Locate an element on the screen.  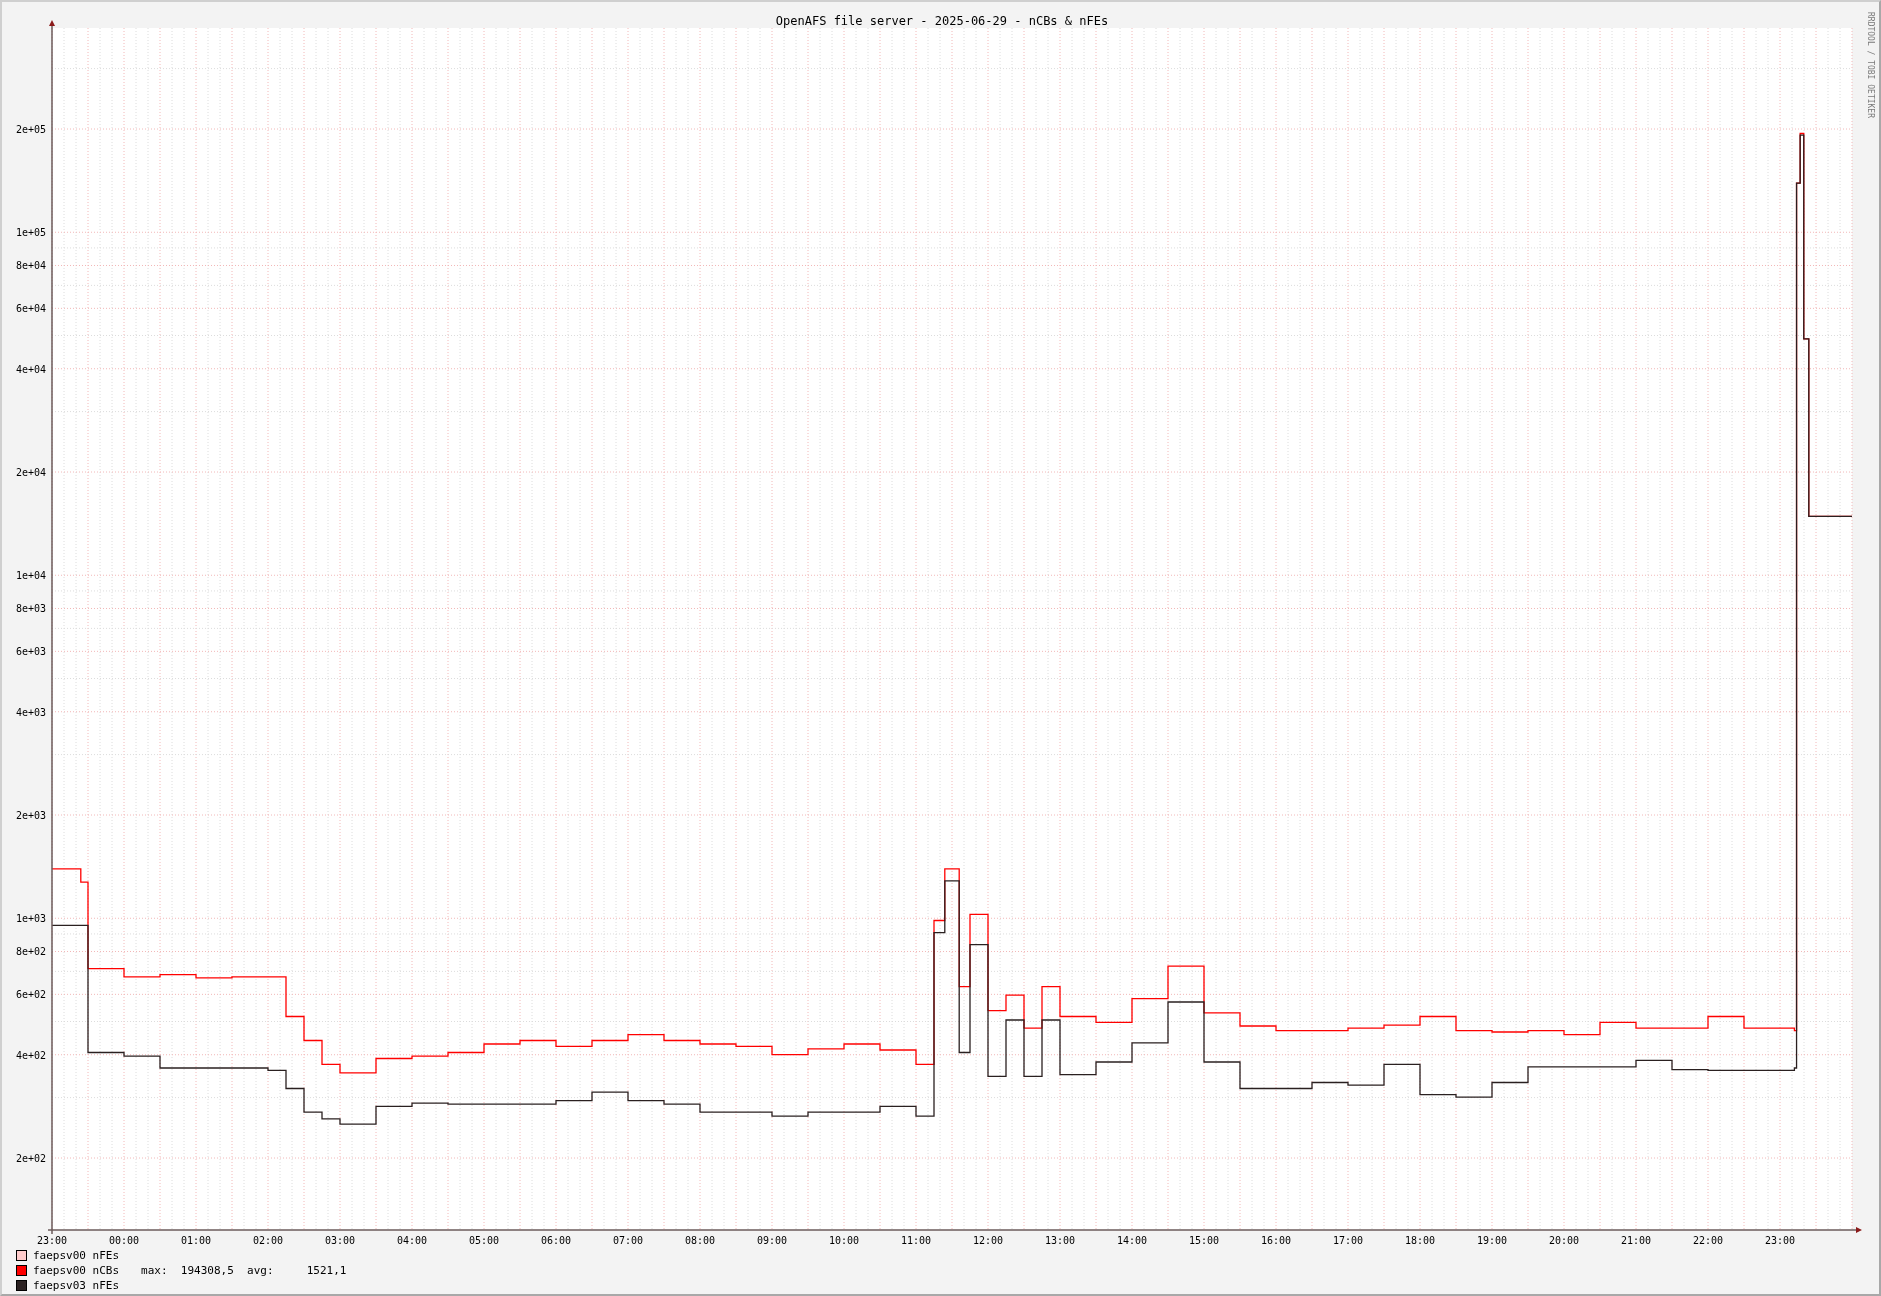
y-tick-label: 6e+04 is located at coordinates (30, 309).